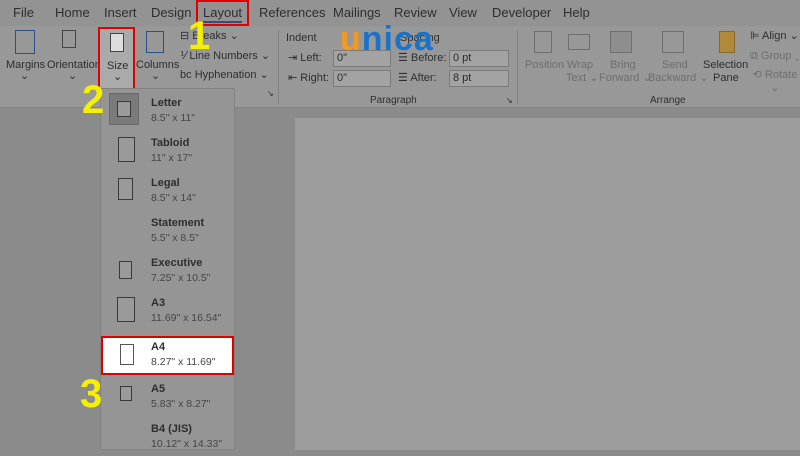  Describe the element at coordinates (393, 100) in the screenshot. I see `paragraph-group-label: Paragraph` at that location.